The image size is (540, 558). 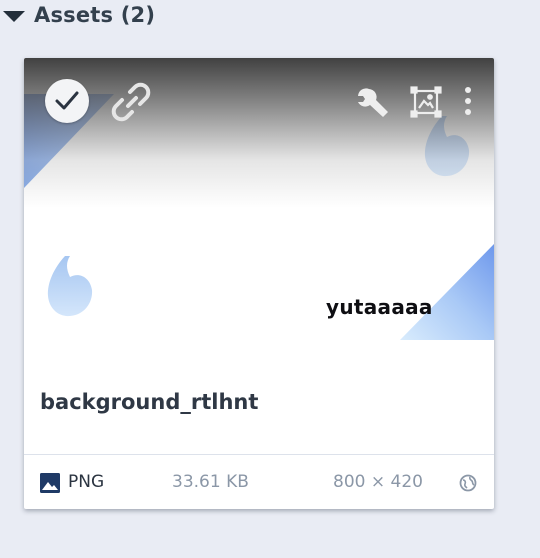 I want to click on select-checkbox, so click(x=67, y=101).